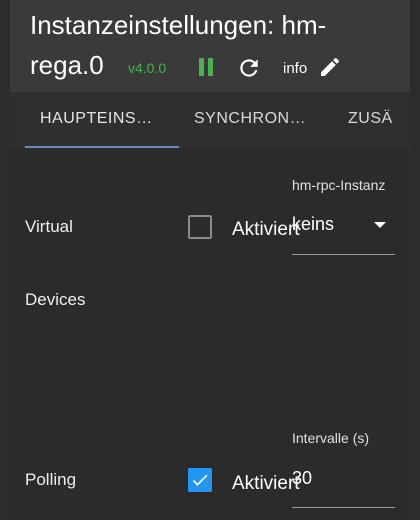 This screenshot has height=520, width=420. What do you see at coordinates (330, 67) in the screenshot?
I see `edit-pencil-icon` at bounding box center [330, 67].